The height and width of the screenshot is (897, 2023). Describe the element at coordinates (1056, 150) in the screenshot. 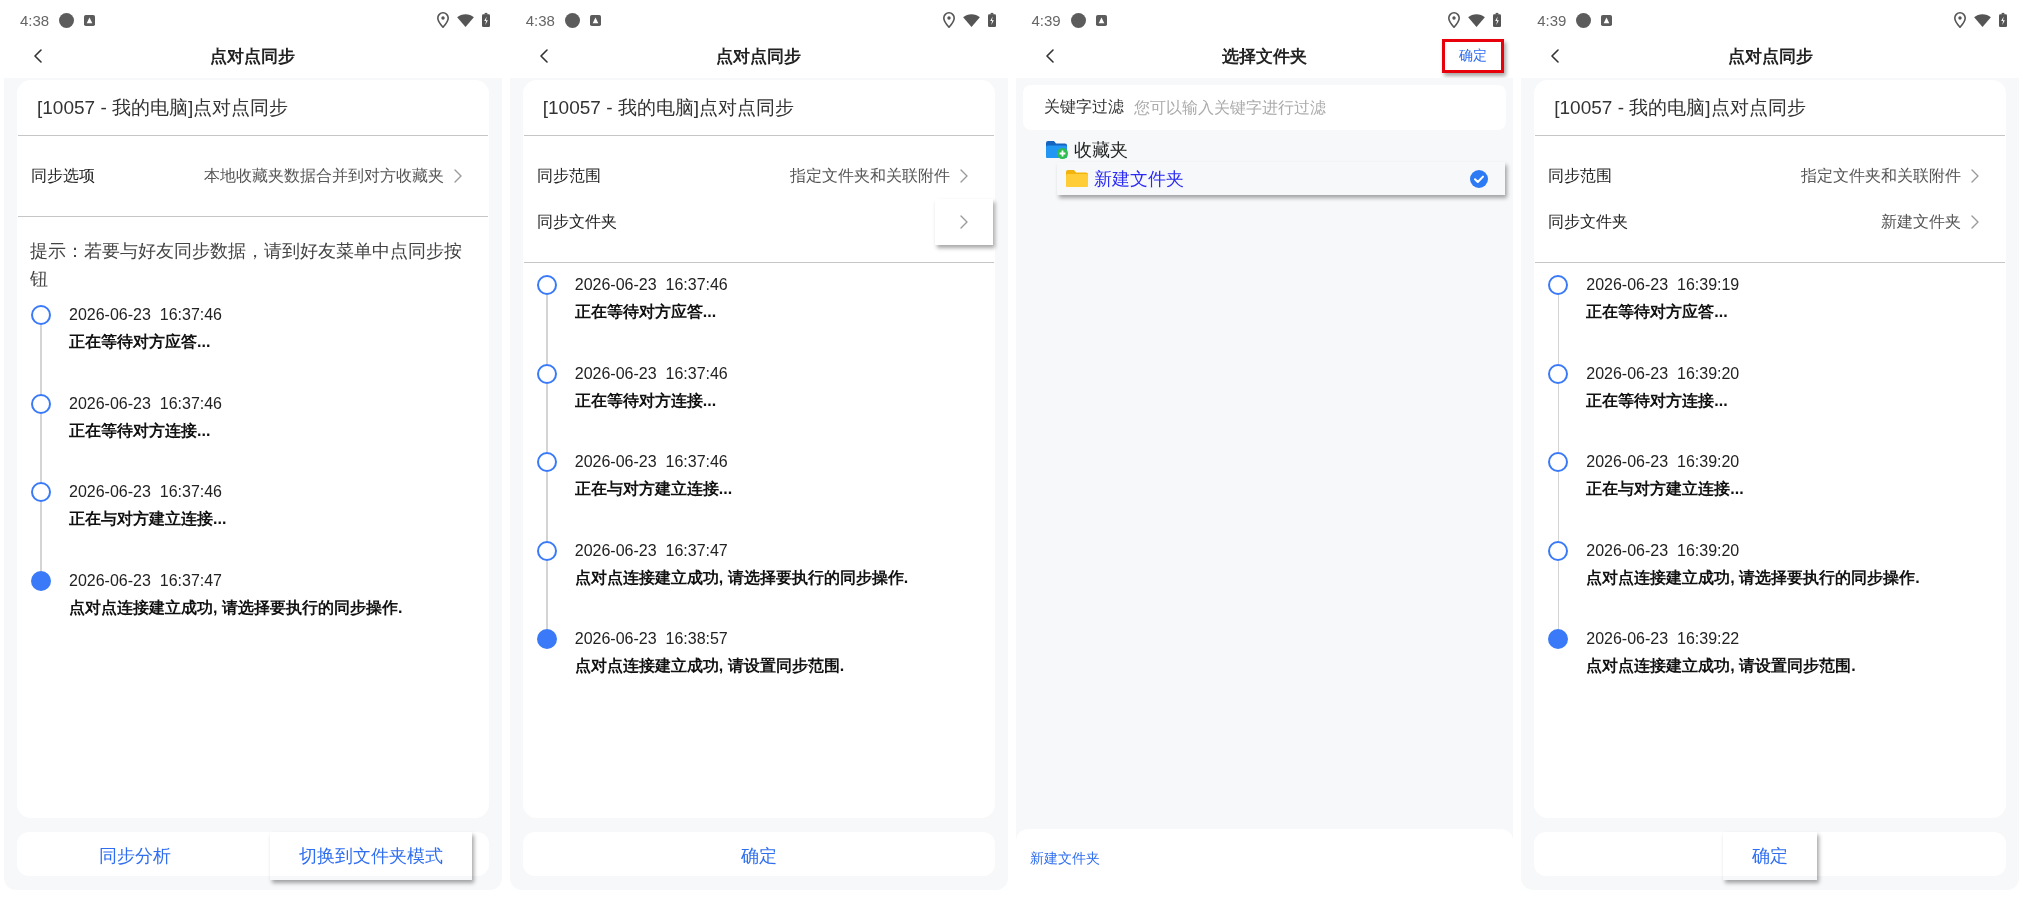

I see `folder-plus-icon` at that location.